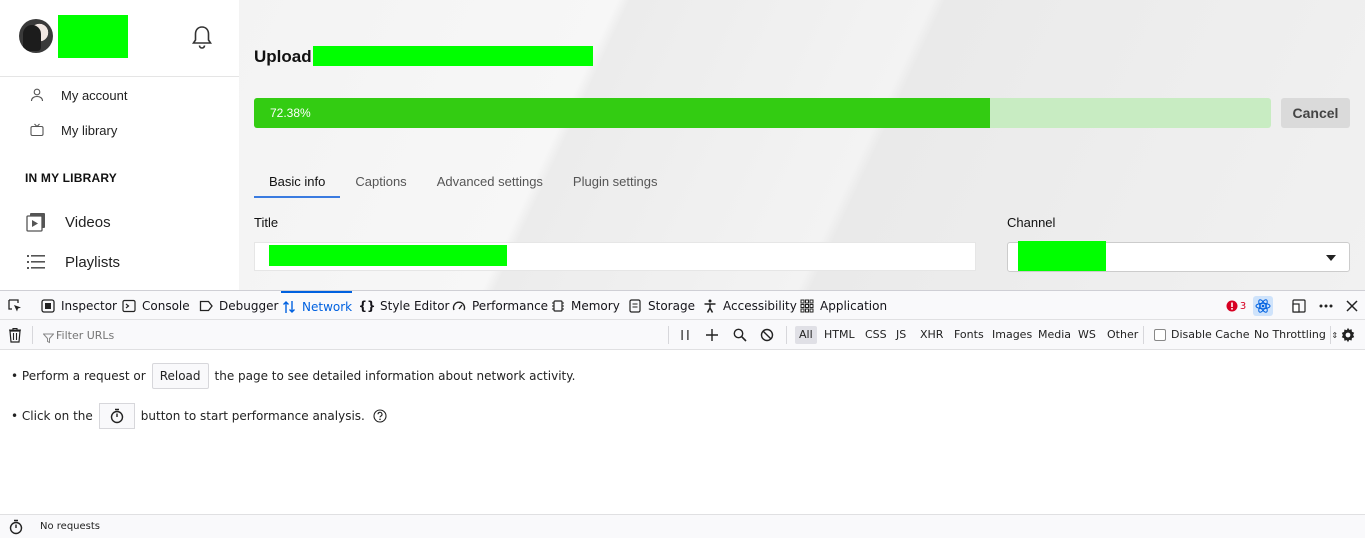 The image size is (1365, 538). I want to click on devtools-tab-inspector: Inspector, so click(78, 305).